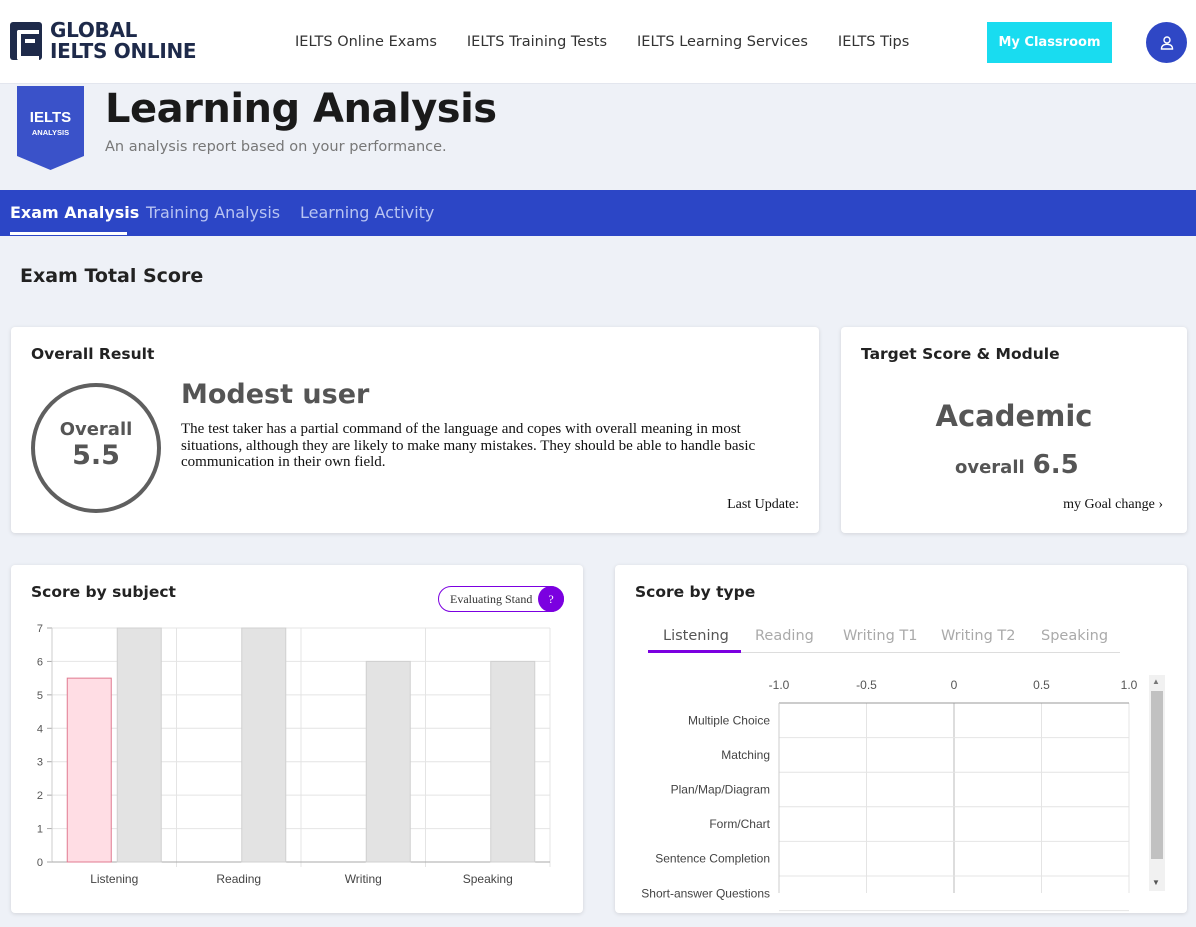  Describe the element at coordinates (367, 212) in the screenshot. I see `tab-learning-activity: Learning Activity` at that location.